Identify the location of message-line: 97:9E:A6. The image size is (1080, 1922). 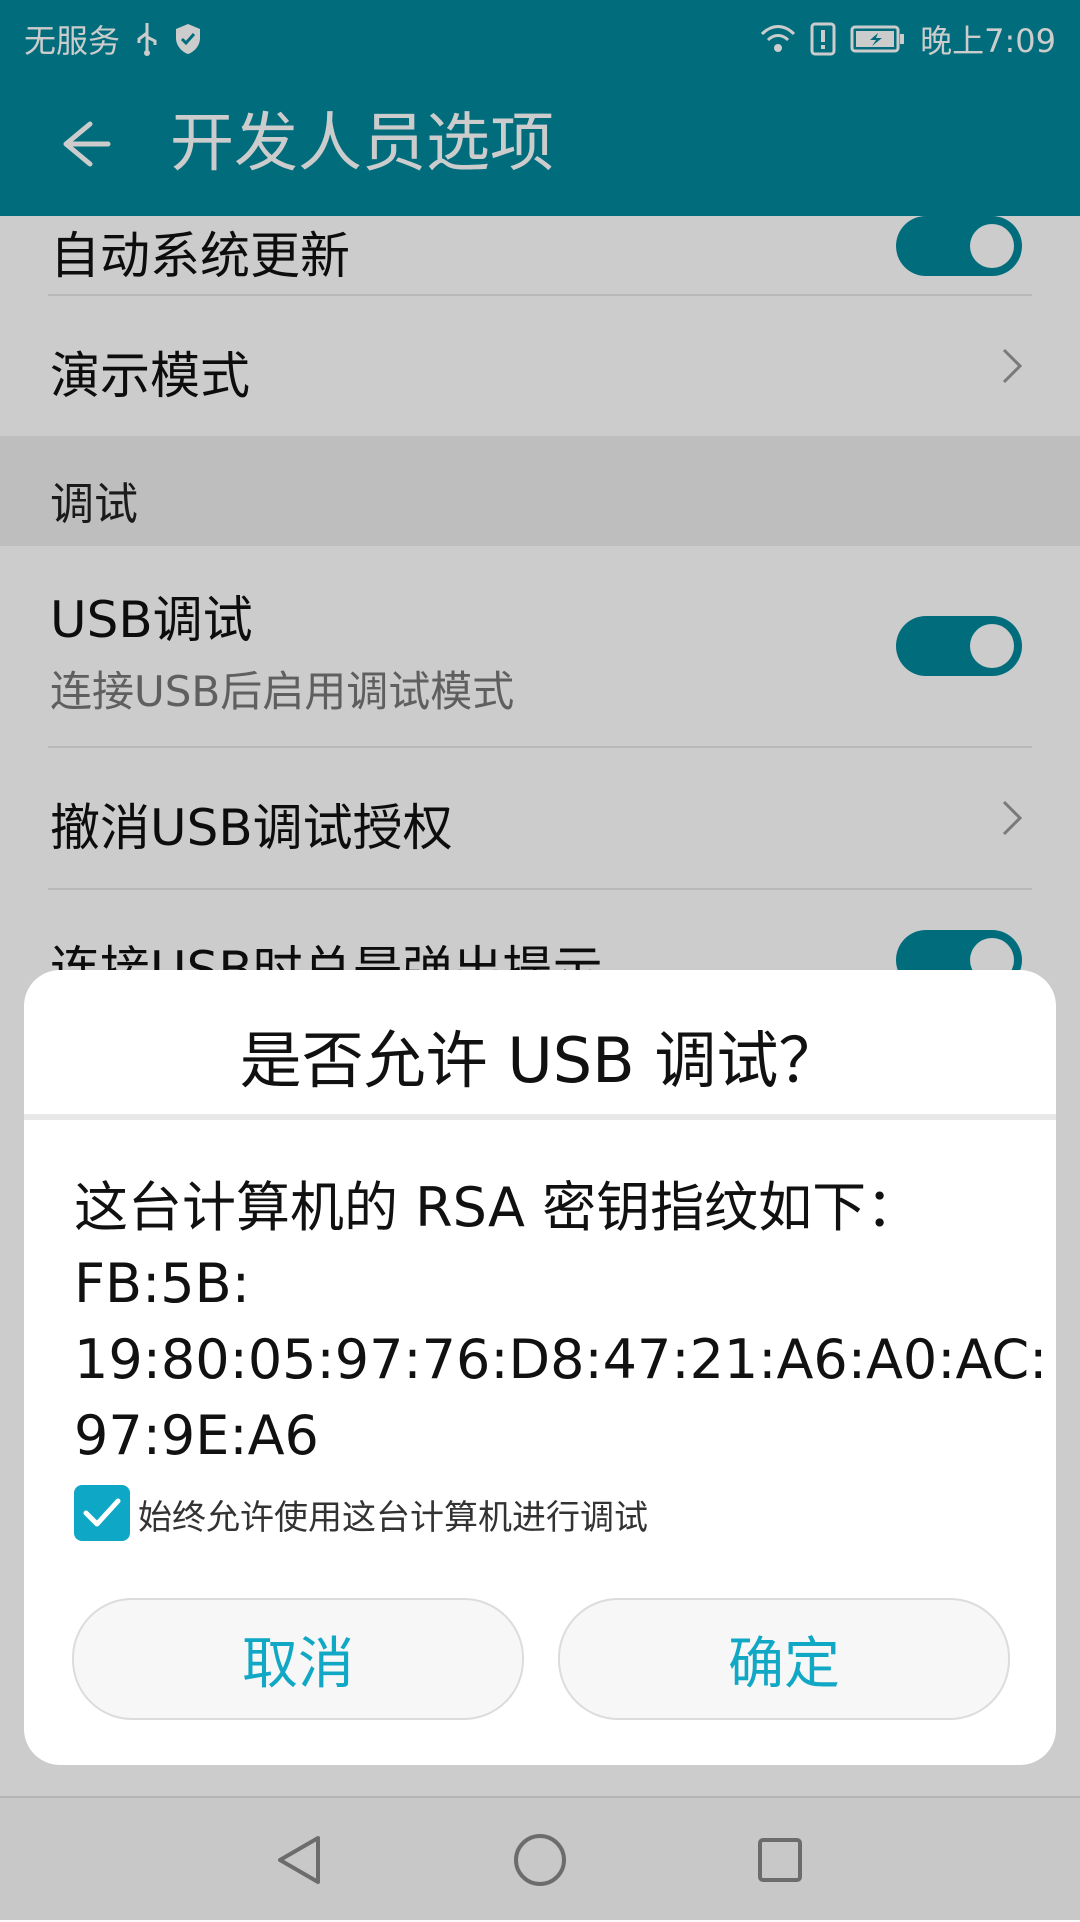
(196, 1435).